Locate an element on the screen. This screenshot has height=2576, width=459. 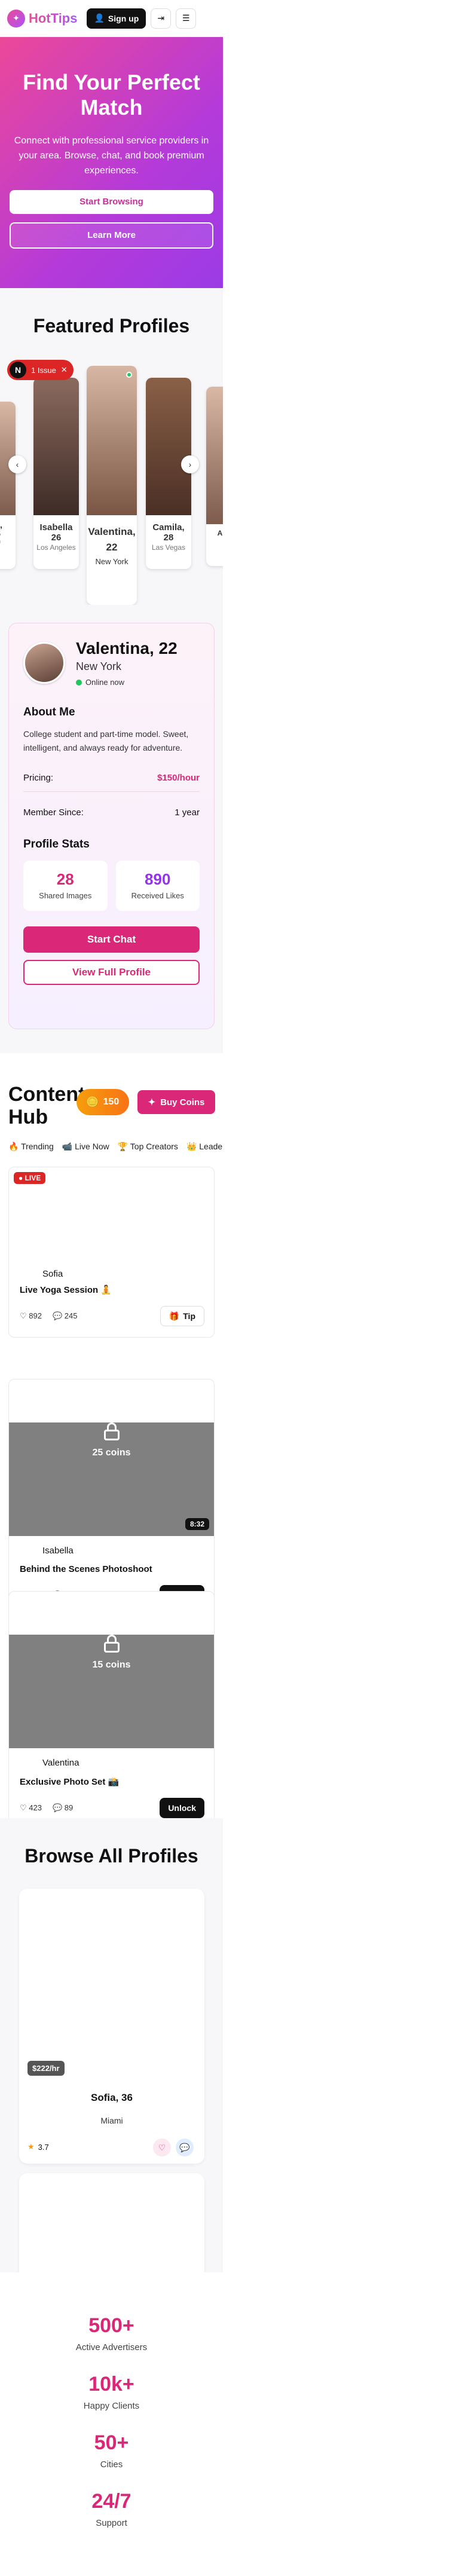
stat-support: 24/7 Support is located at coordinates (112, 2509).